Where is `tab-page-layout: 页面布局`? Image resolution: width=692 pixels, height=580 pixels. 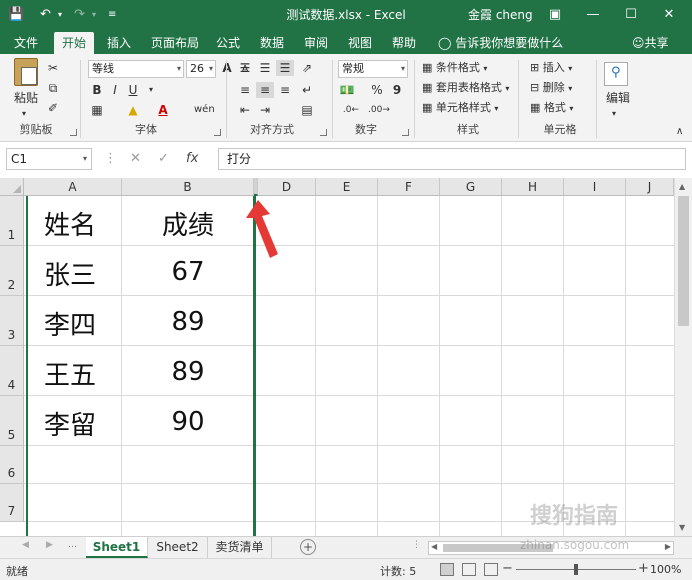 tab-page-layout: 页面布局 is located at coordinates (175, 43).